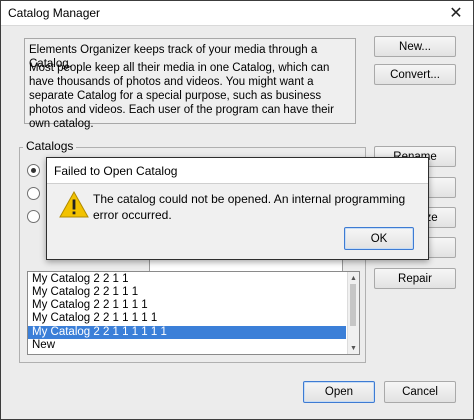 The height and width of the screenshot is (420, 474). What do you see at coordinates (353, 278) in the screenshot?
I see `scroll-up-icon: ▲` at bounding box center [353, 278].